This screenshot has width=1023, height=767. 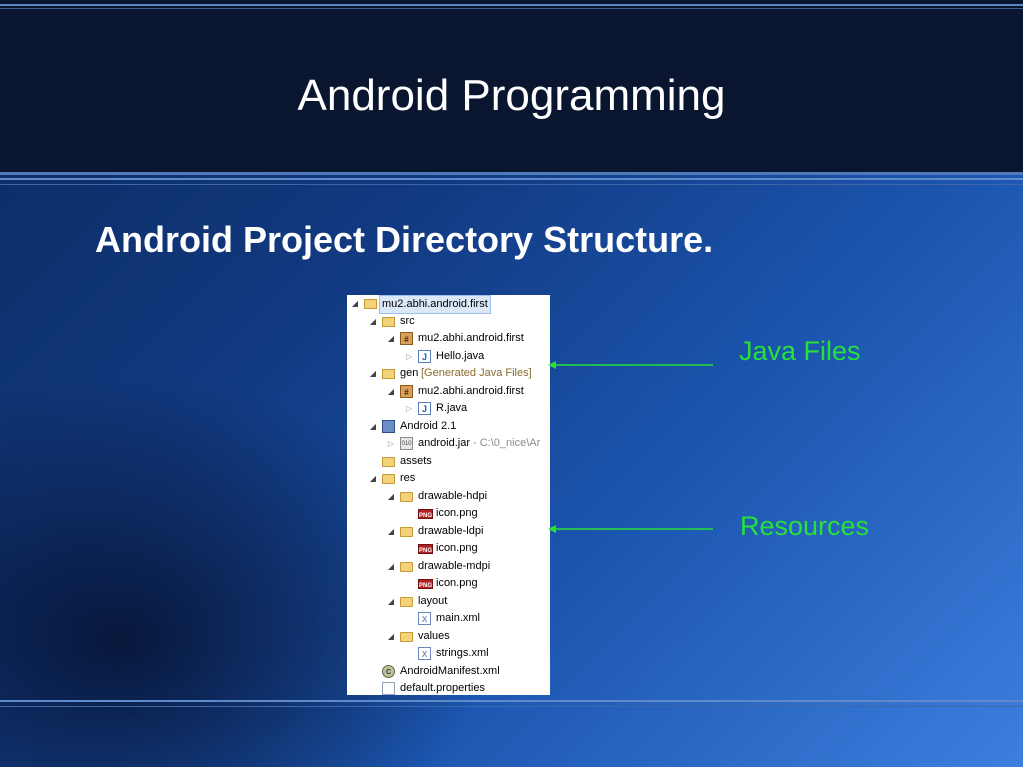 I want to click on tree-row: C AndroidManifest.xml, so click(x=448, y=672).